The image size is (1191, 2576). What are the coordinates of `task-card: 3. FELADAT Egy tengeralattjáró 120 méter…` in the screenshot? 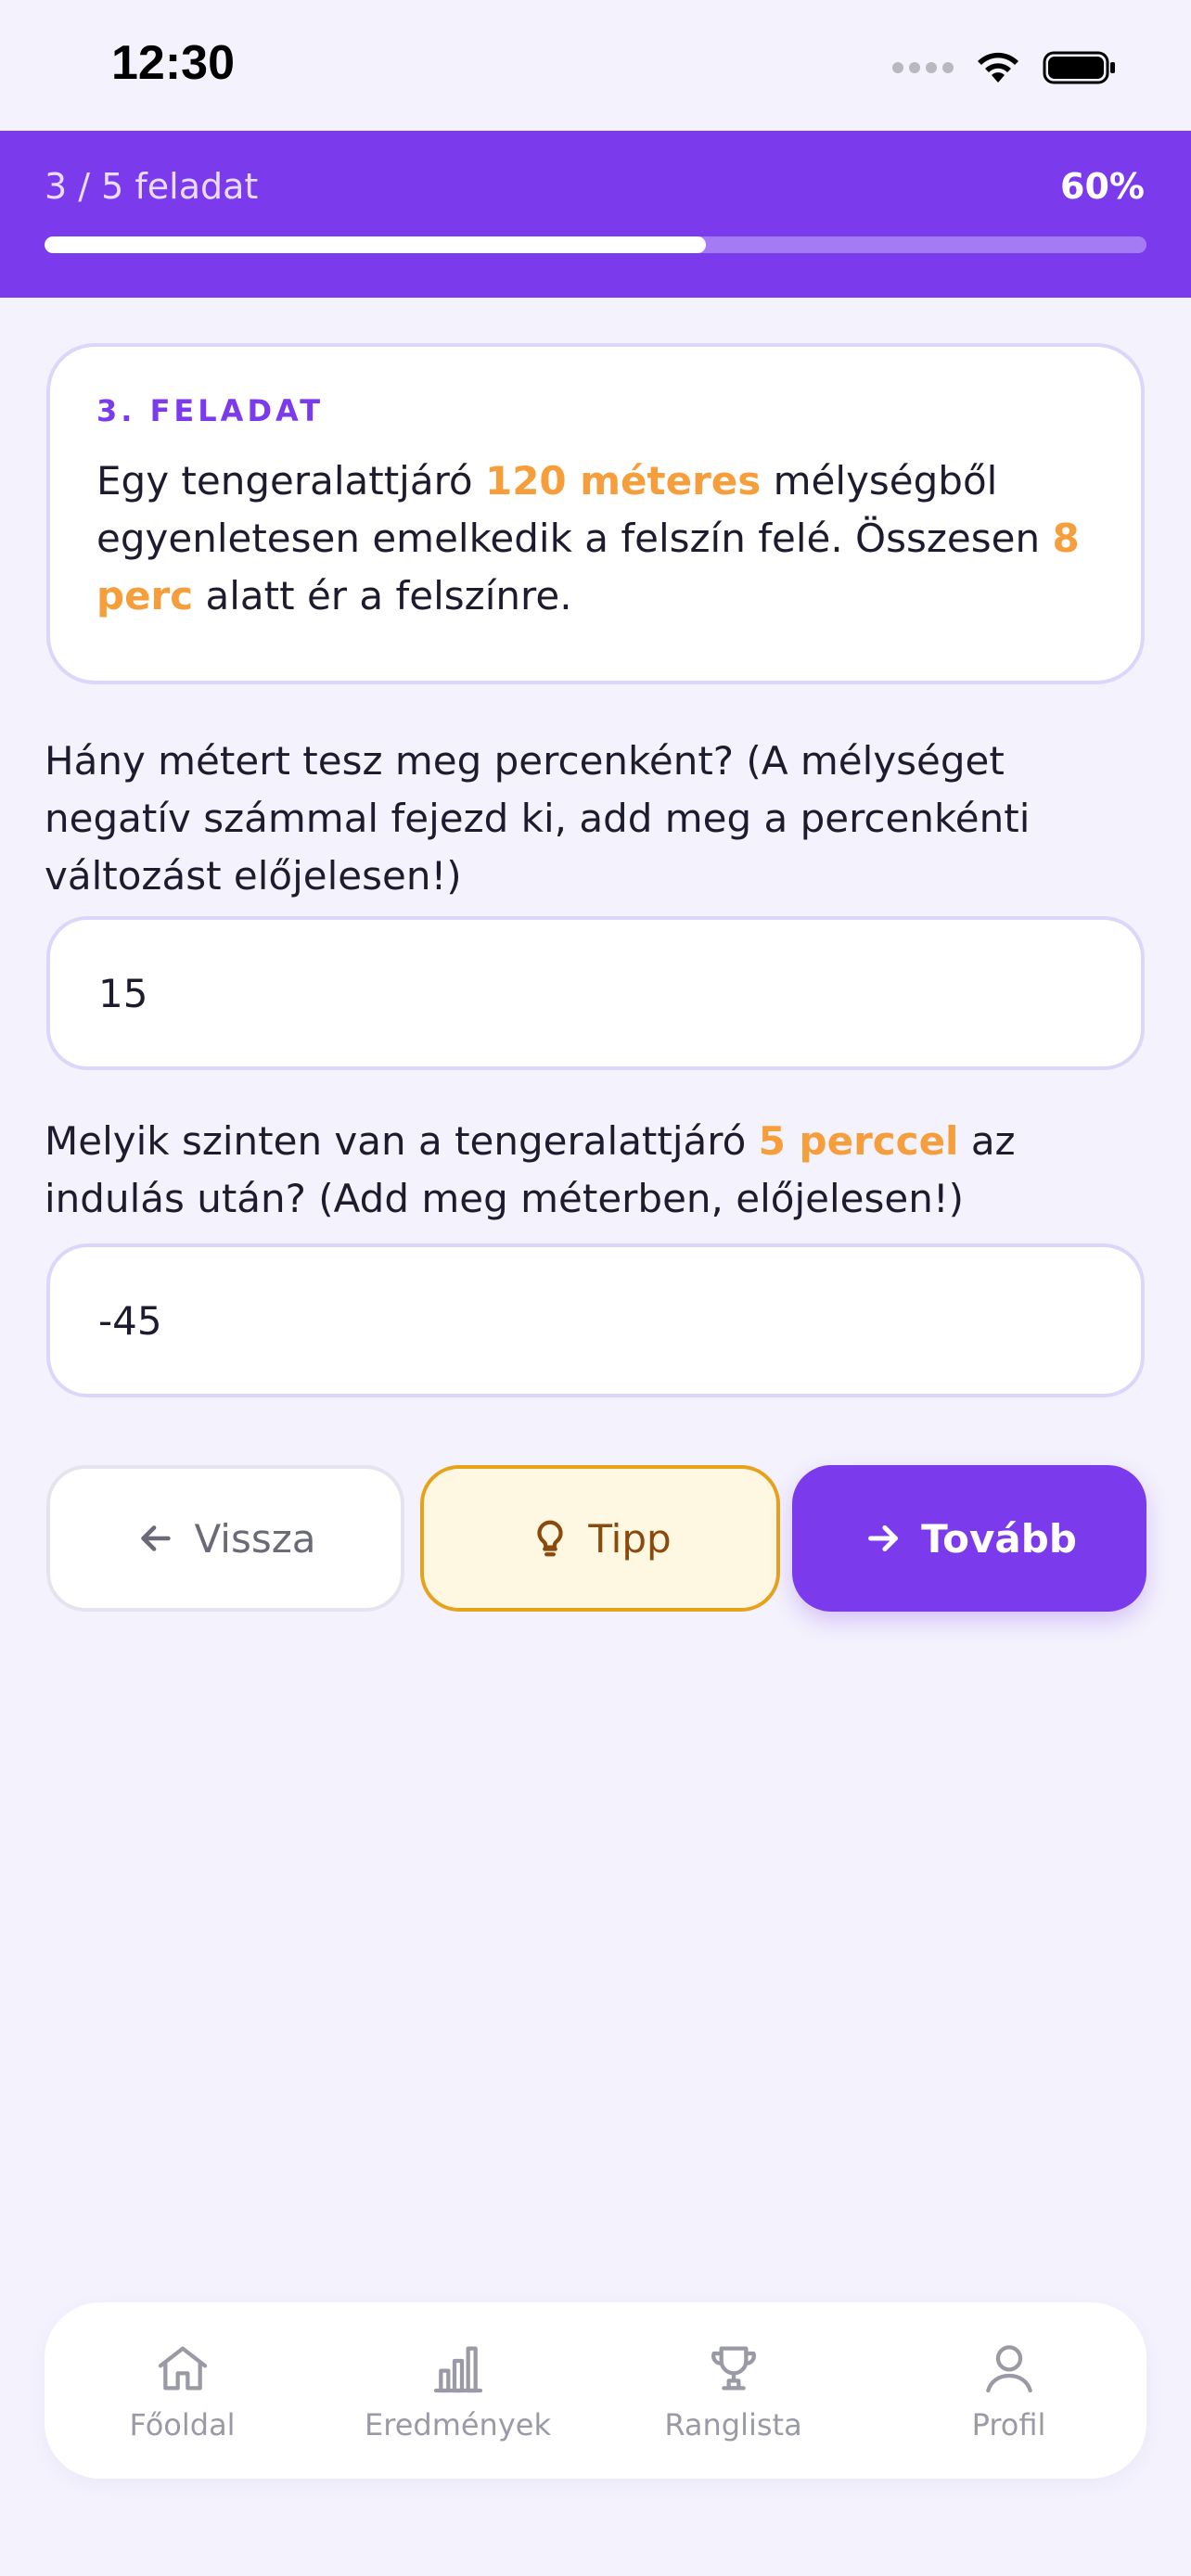 It's located at (595, 513).